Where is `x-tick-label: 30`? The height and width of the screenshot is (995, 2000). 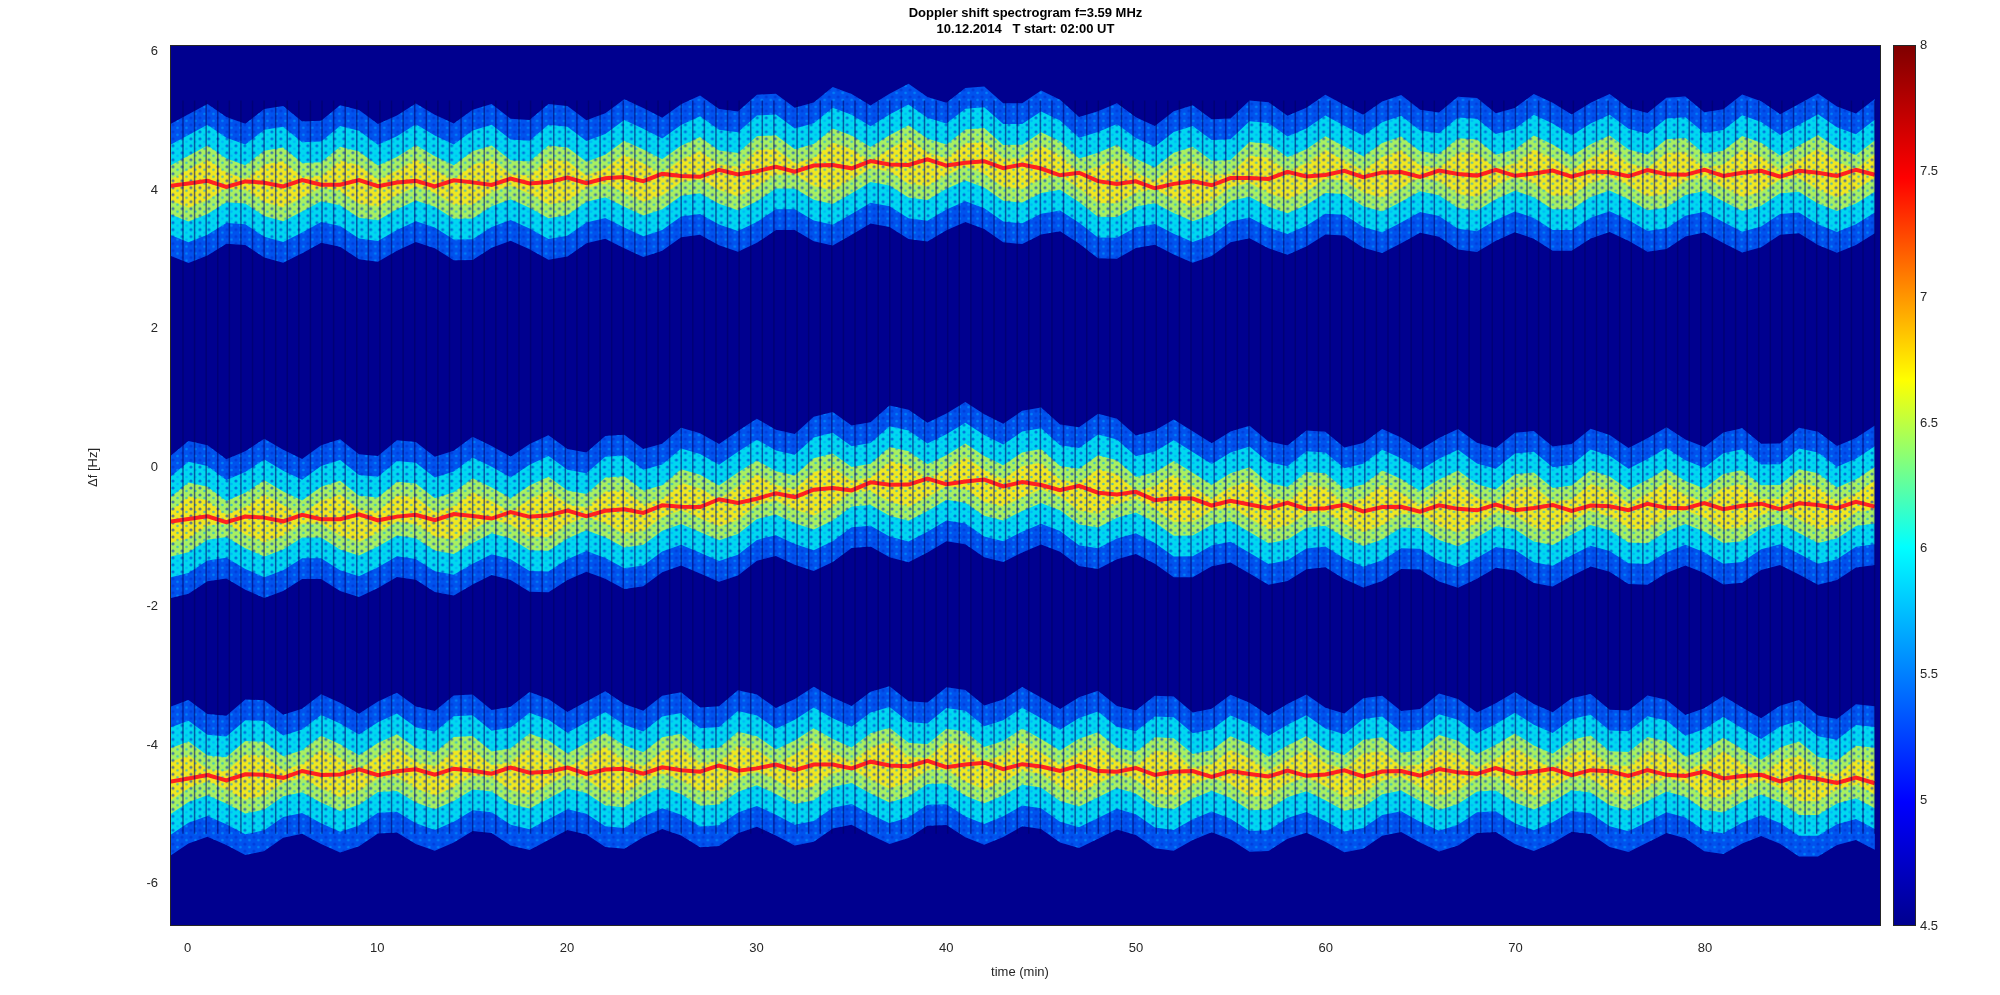 x-tick-label: 30 is located at coordinates (756, 948).